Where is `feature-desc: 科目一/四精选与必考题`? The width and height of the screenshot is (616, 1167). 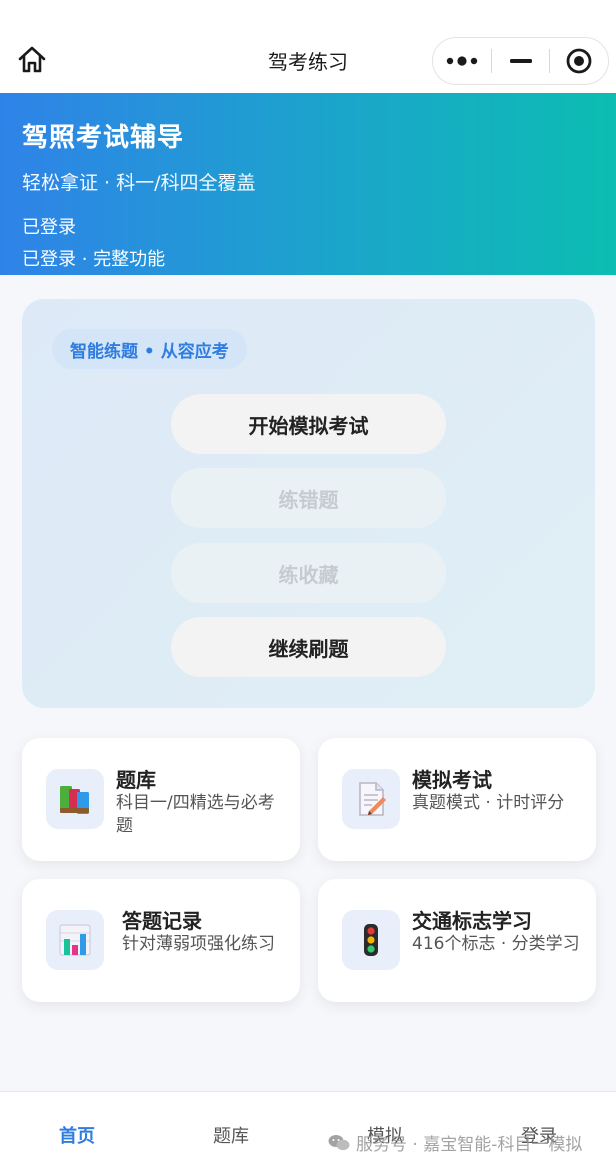
feature-desc: 科目一/四精选与必考题 is located at coordinates (195, 814).